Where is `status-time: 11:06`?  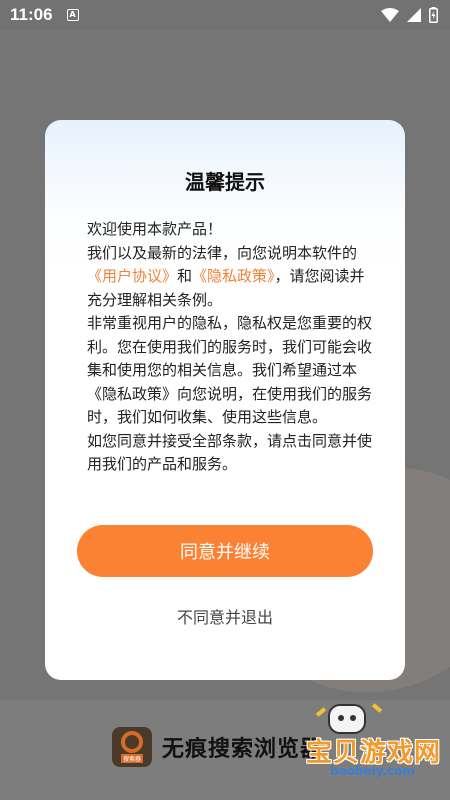 status-time: 11:06 is located at coordinates (31, 14).